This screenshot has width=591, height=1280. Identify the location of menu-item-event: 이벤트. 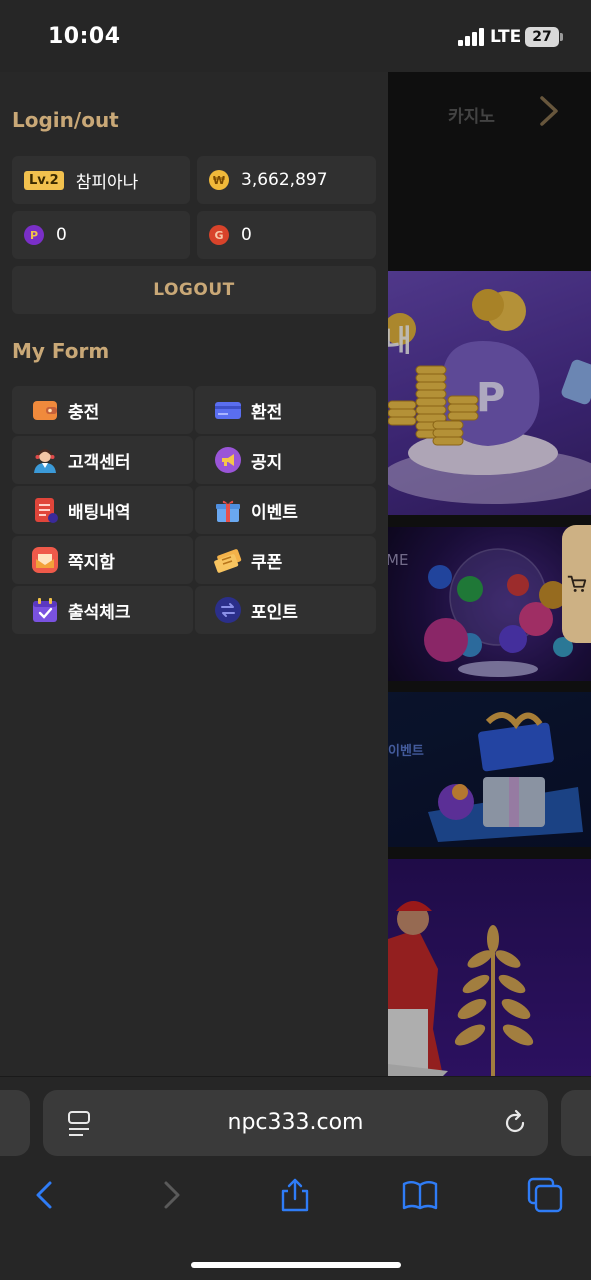
(285, 510).